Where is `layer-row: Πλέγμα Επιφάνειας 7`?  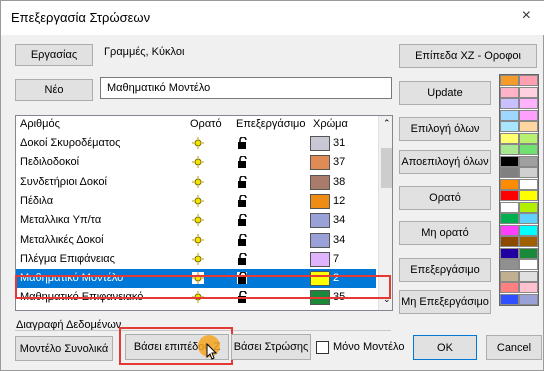
layer-row: Πλέγμα Επιφάνειας 7 is located at coordinates (196, 259).